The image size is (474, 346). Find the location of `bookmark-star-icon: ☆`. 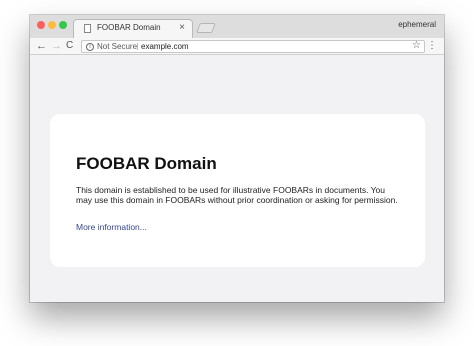

bookmark-star-icon: ☆ is located at coordinates (416, 46).